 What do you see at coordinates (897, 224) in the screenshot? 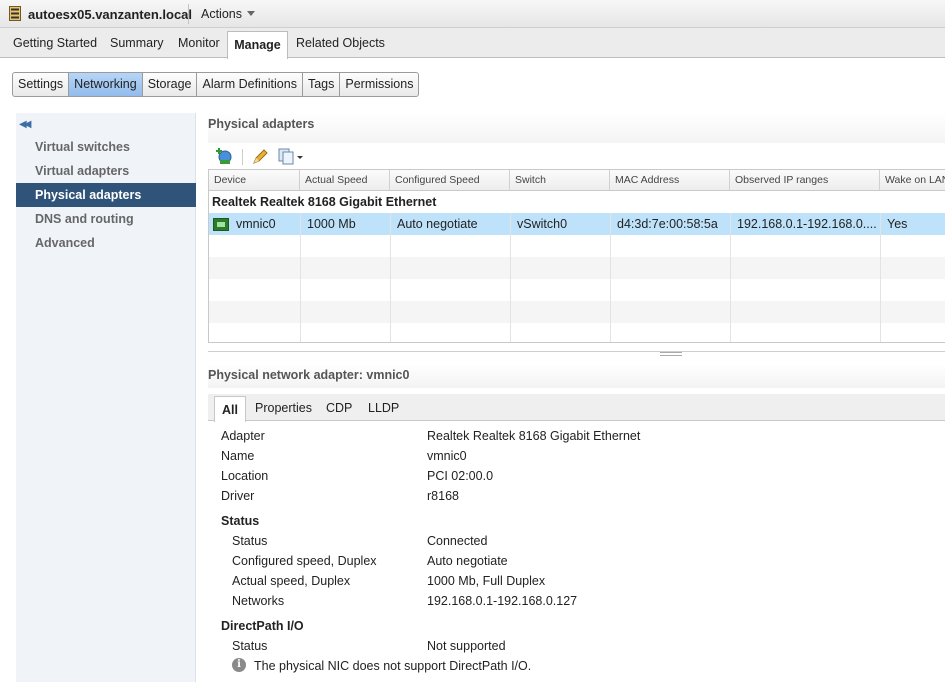
I see `cell-wake-on-lan: Yes` at bounding box center [897, 224].